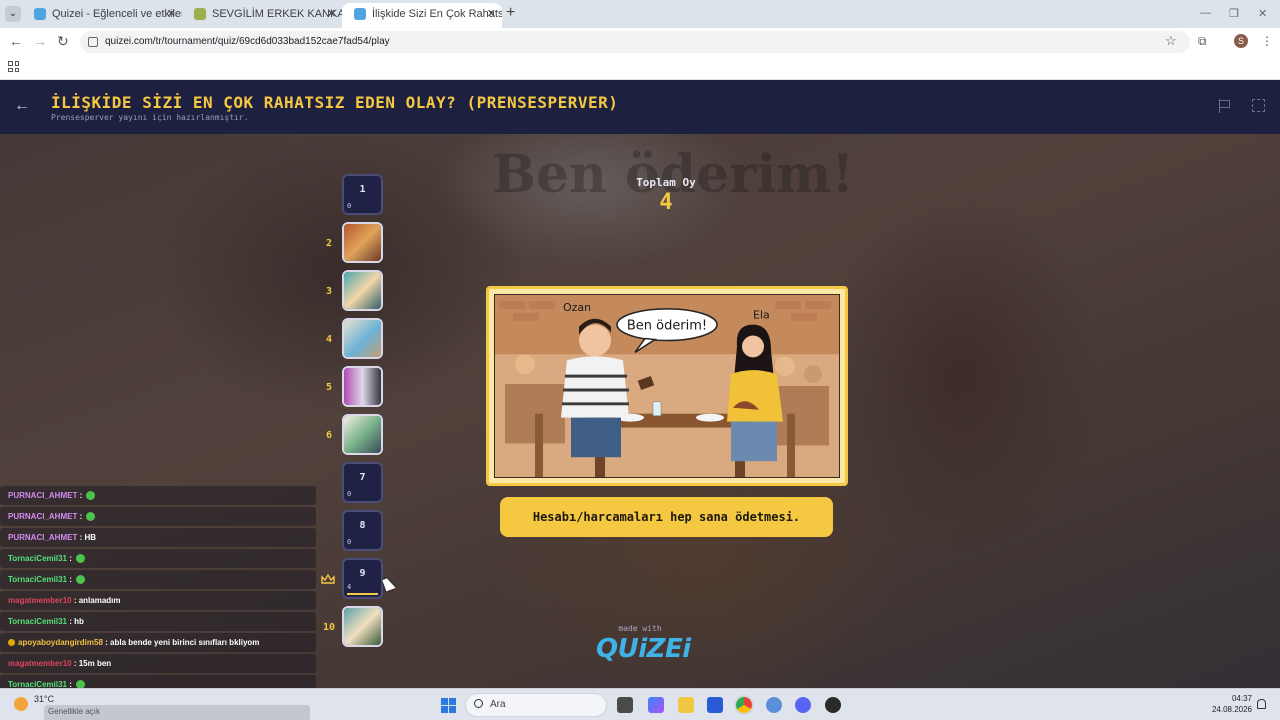 Image resolution: width=1280 pixels, height=720 pixels. What do you see at coordinates (510, 13) in the screenshot?
I see `new-tab-button: +` at bounding box center [510, 13].